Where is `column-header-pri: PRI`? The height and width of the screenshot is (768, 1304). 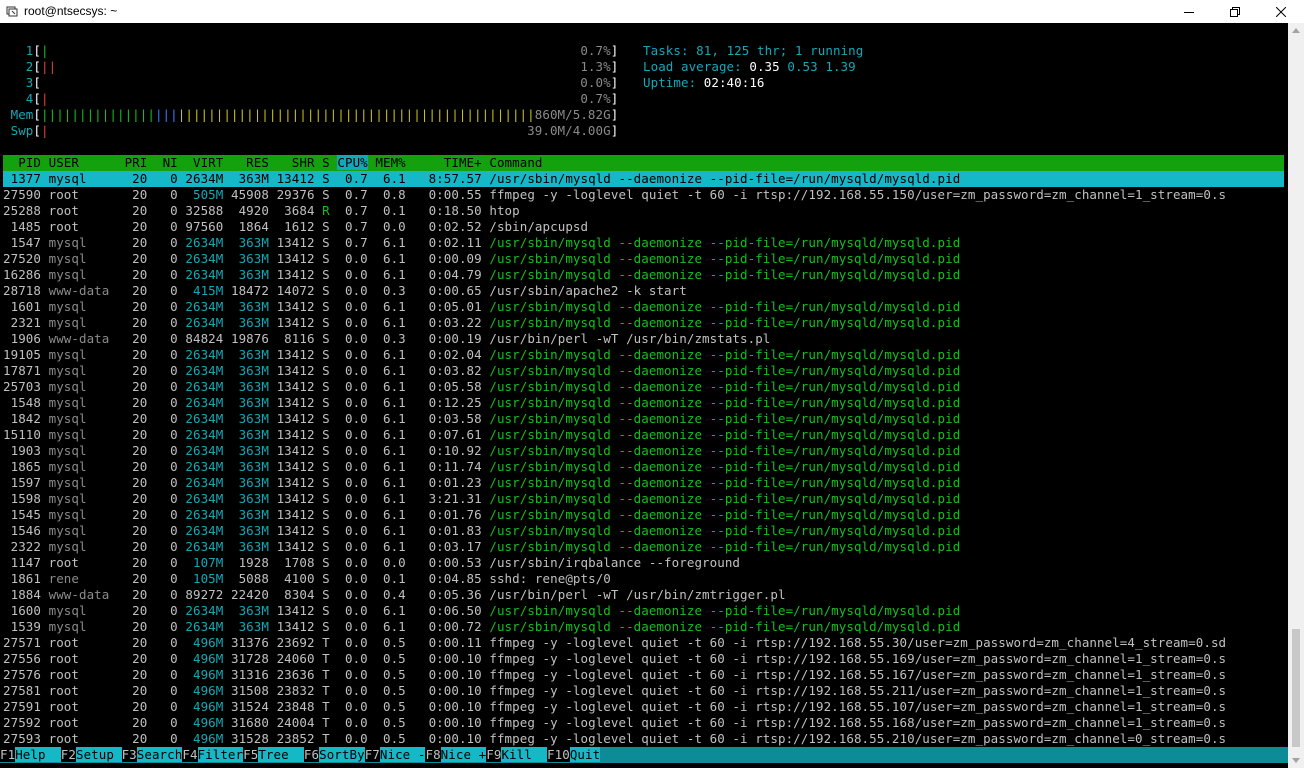
column-header-pri: PRI is located at coordinates (132, 162).